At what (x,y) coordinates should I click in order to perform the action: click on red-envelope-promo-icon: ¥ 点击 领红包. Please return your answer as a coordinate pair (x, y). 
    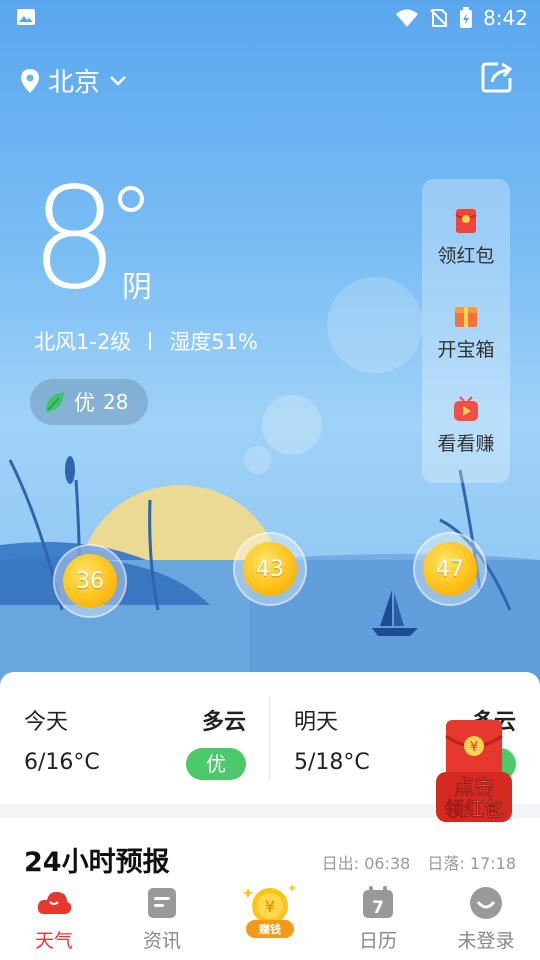
    Looking at the image, I should click on (474, 771).